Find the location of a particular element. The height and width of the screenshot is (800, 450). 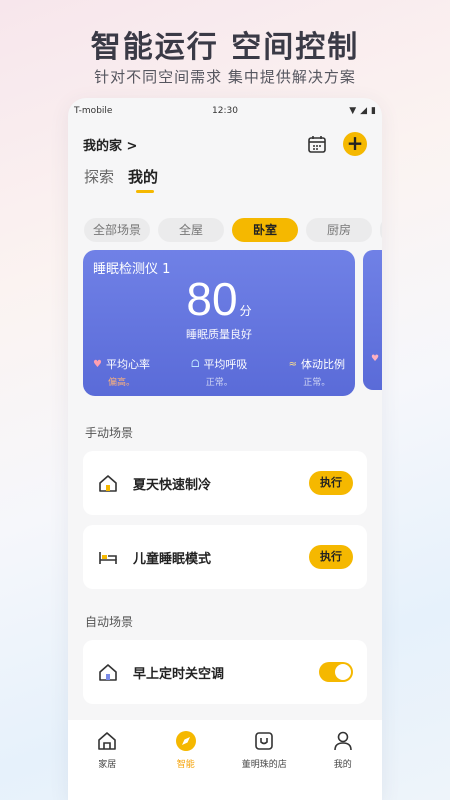

metric-heart-rate: ♥ 平均心率 偏高。 is located at coordinates (121, 372).